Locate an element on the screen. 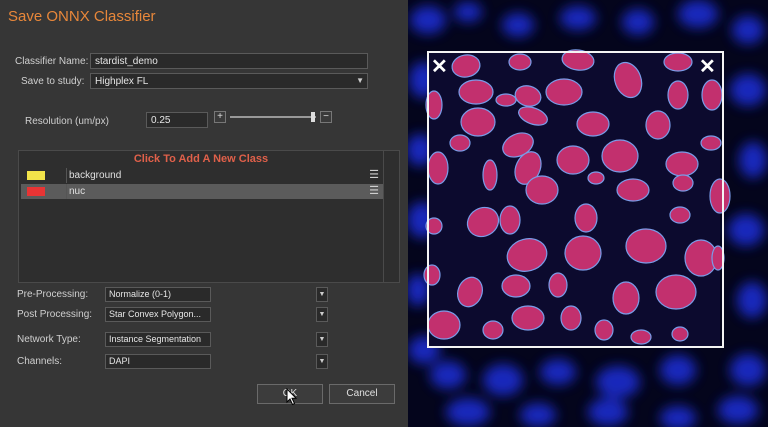 The image size is (768, 427). pre-processing-label: Pre-Processing: is located at coordinates (53, 294).